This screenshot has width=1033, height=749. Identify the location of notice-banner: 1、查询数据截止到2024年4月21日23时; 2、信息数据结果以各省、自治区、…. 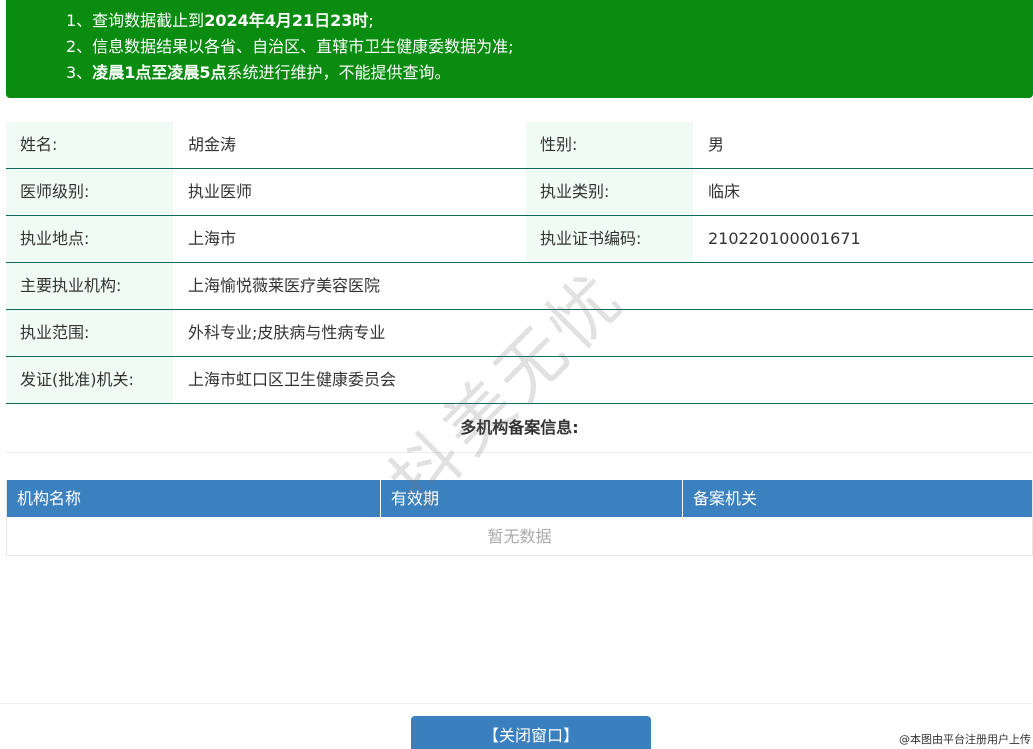
(519, 49).